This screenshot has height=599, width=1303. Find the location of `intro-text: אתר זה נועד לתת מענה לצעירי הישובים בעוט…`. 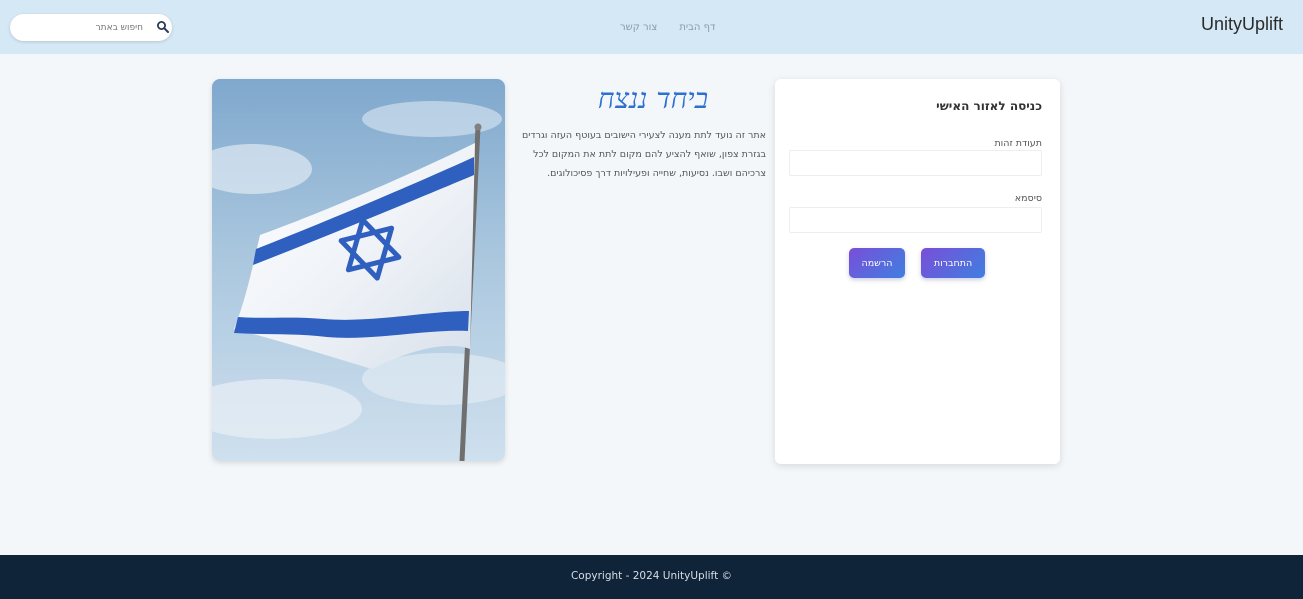

intro-text: אתר זה נועד לתת מענה לצעירי הישובים בעוט… is located at coordinates (643, 154).